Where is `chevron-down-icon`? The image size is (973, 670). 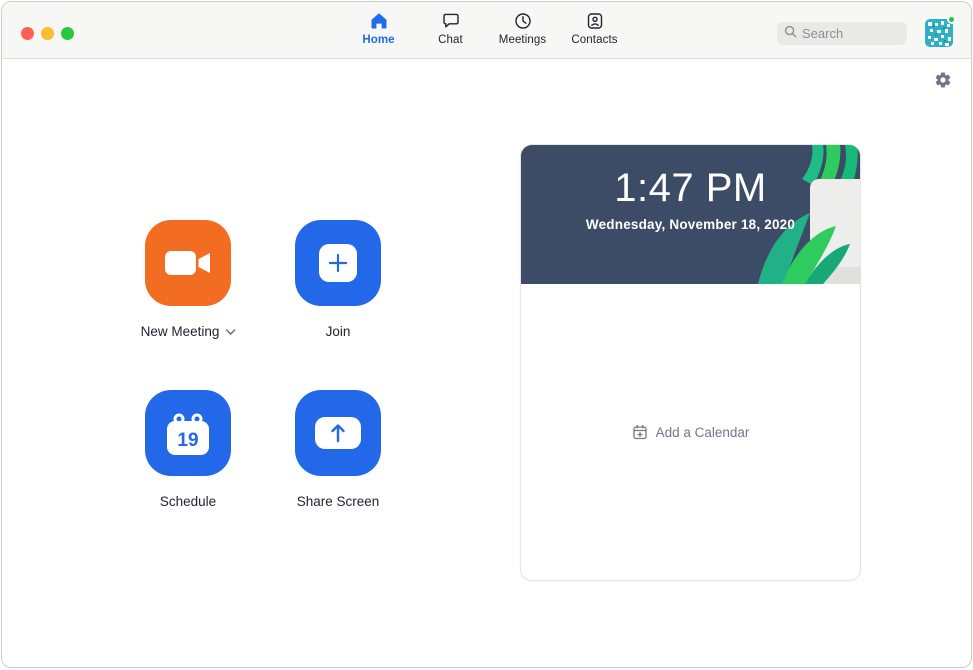
chevron-down-icon is located at coordinates (230, 331).